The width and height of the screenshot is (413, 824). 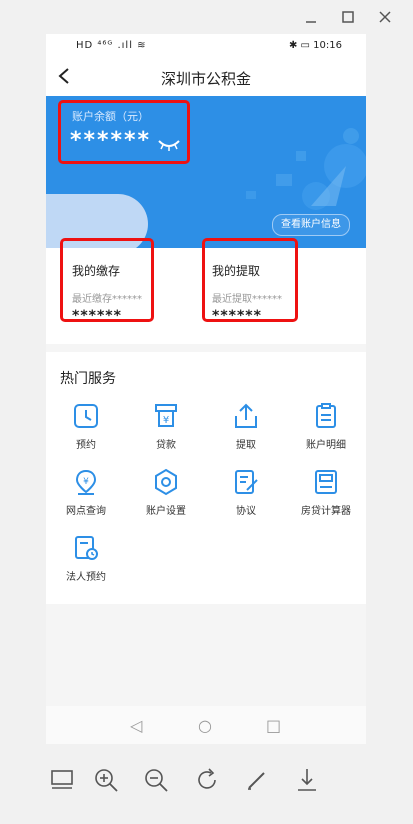 What do you see at coordinates (348, 17) in the screenshot?
I see `maximize-icon` at bounding box center [348, 17].